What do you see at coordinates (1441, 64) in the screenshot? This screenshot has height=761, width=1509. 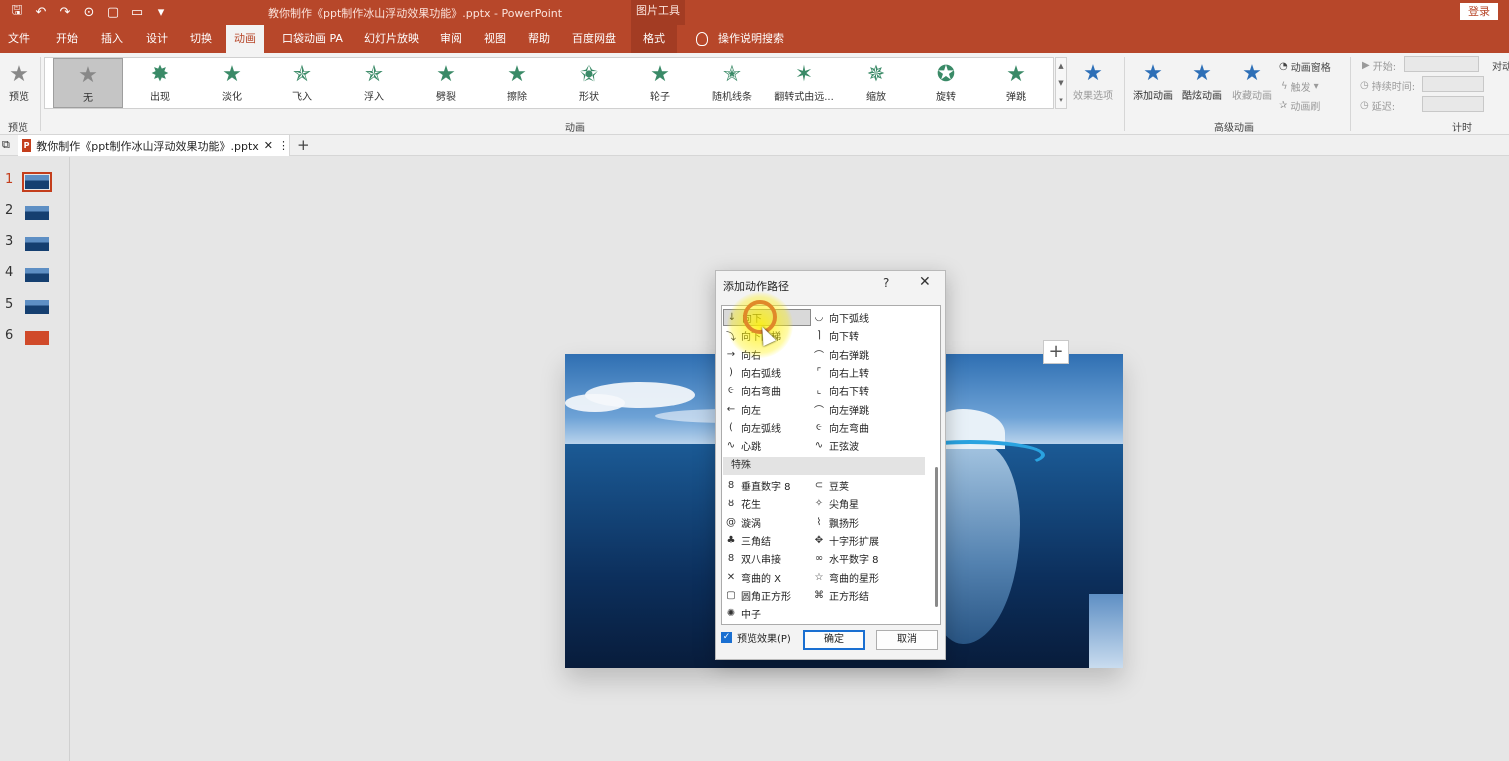 I see `start-select` at bounding box center [1441, 64].